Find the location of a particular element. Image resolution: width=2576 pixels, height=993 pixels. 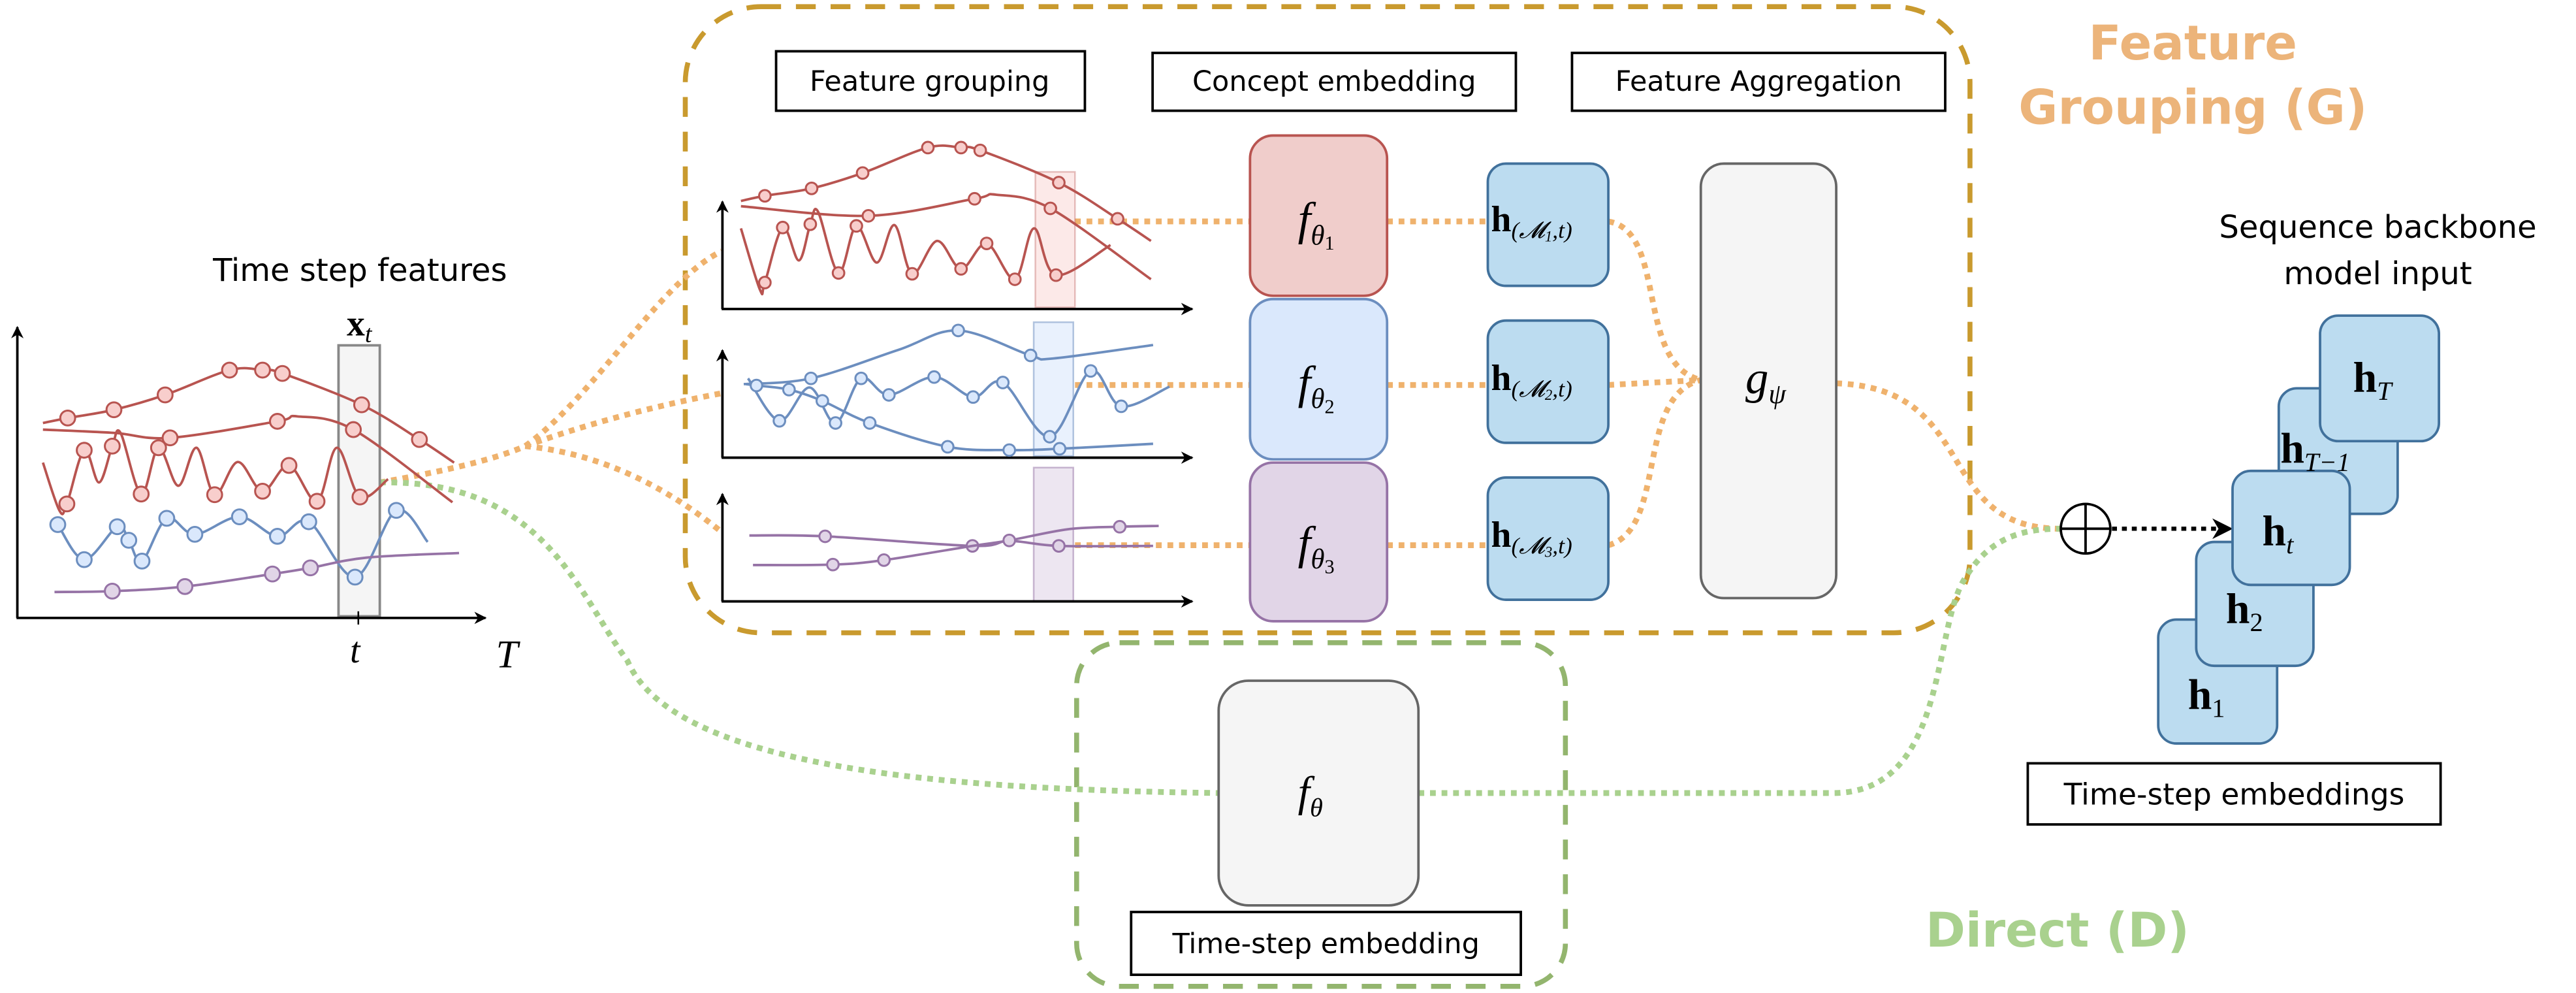

t-tick-label: t is located at coordinates (356, 650).